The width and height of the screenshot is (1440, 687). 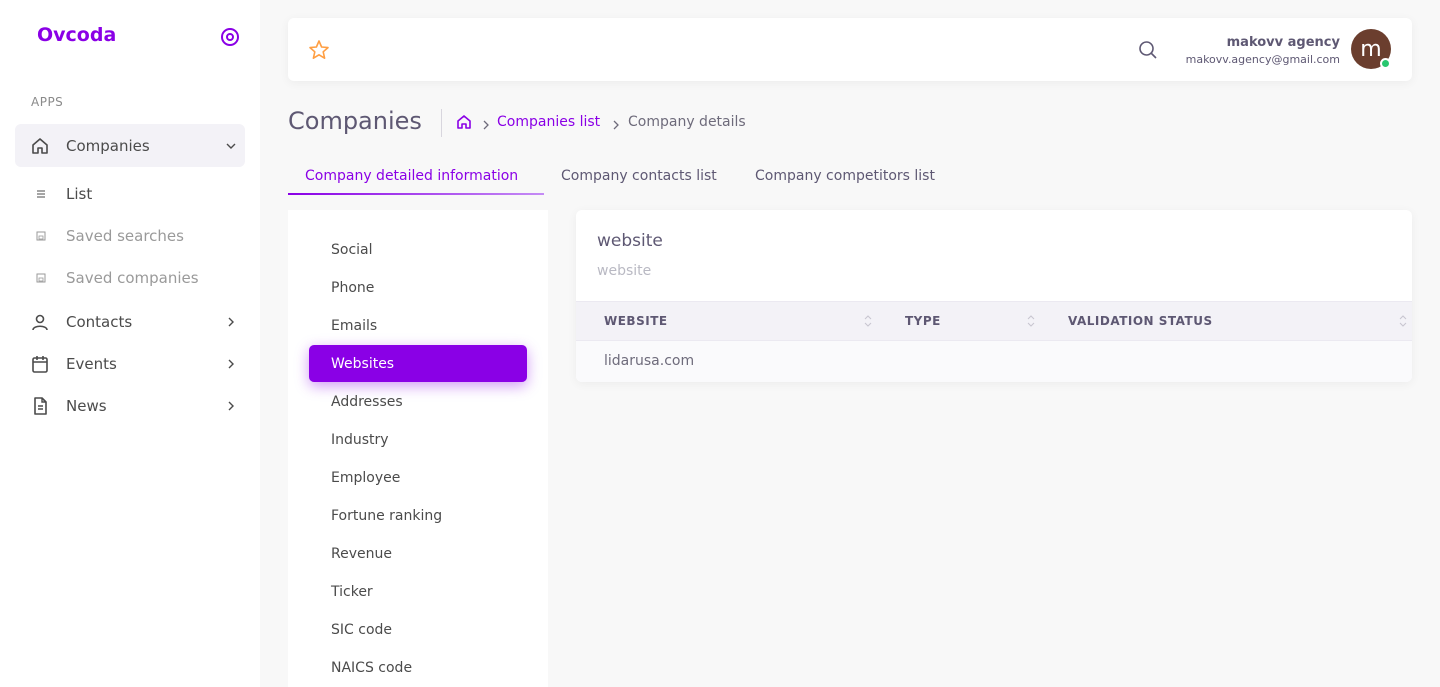 What do you see at coordinates (418, 439) in the screenshot?
I see `menu-item-industry: Industry` at bounding box center [418, 439].